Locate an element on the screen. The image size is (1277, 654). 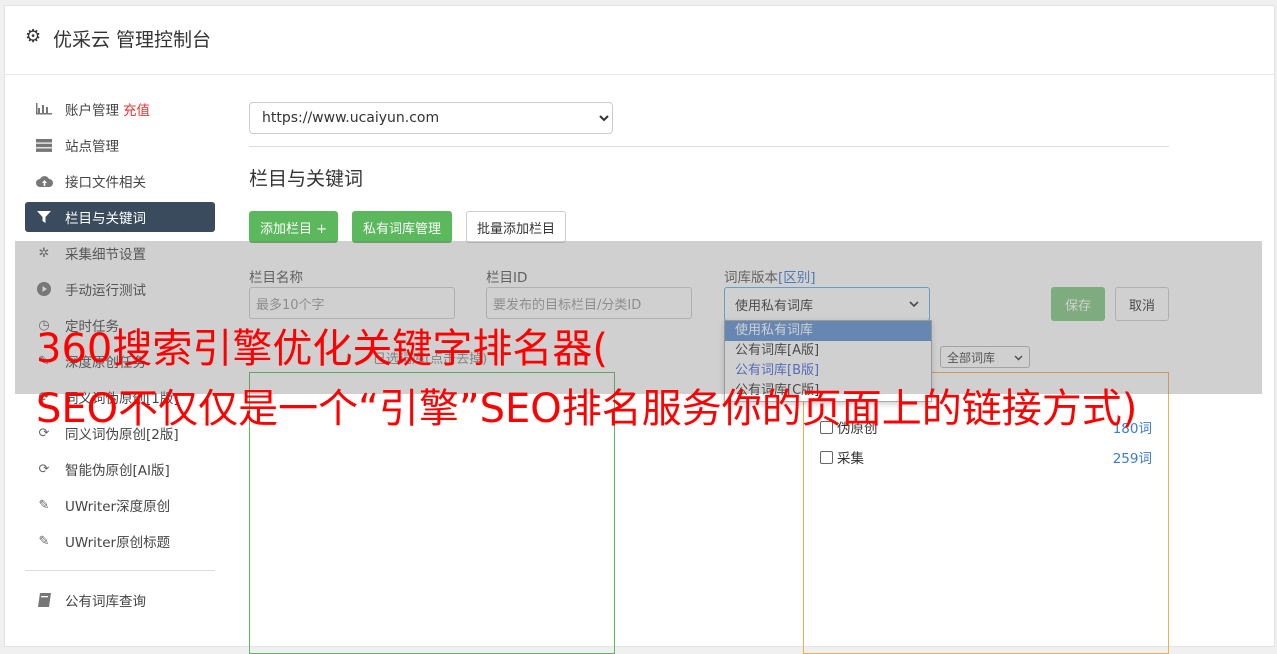
sidebar-item-label: UWriter深度原创 is located at coordinates (118, 507).